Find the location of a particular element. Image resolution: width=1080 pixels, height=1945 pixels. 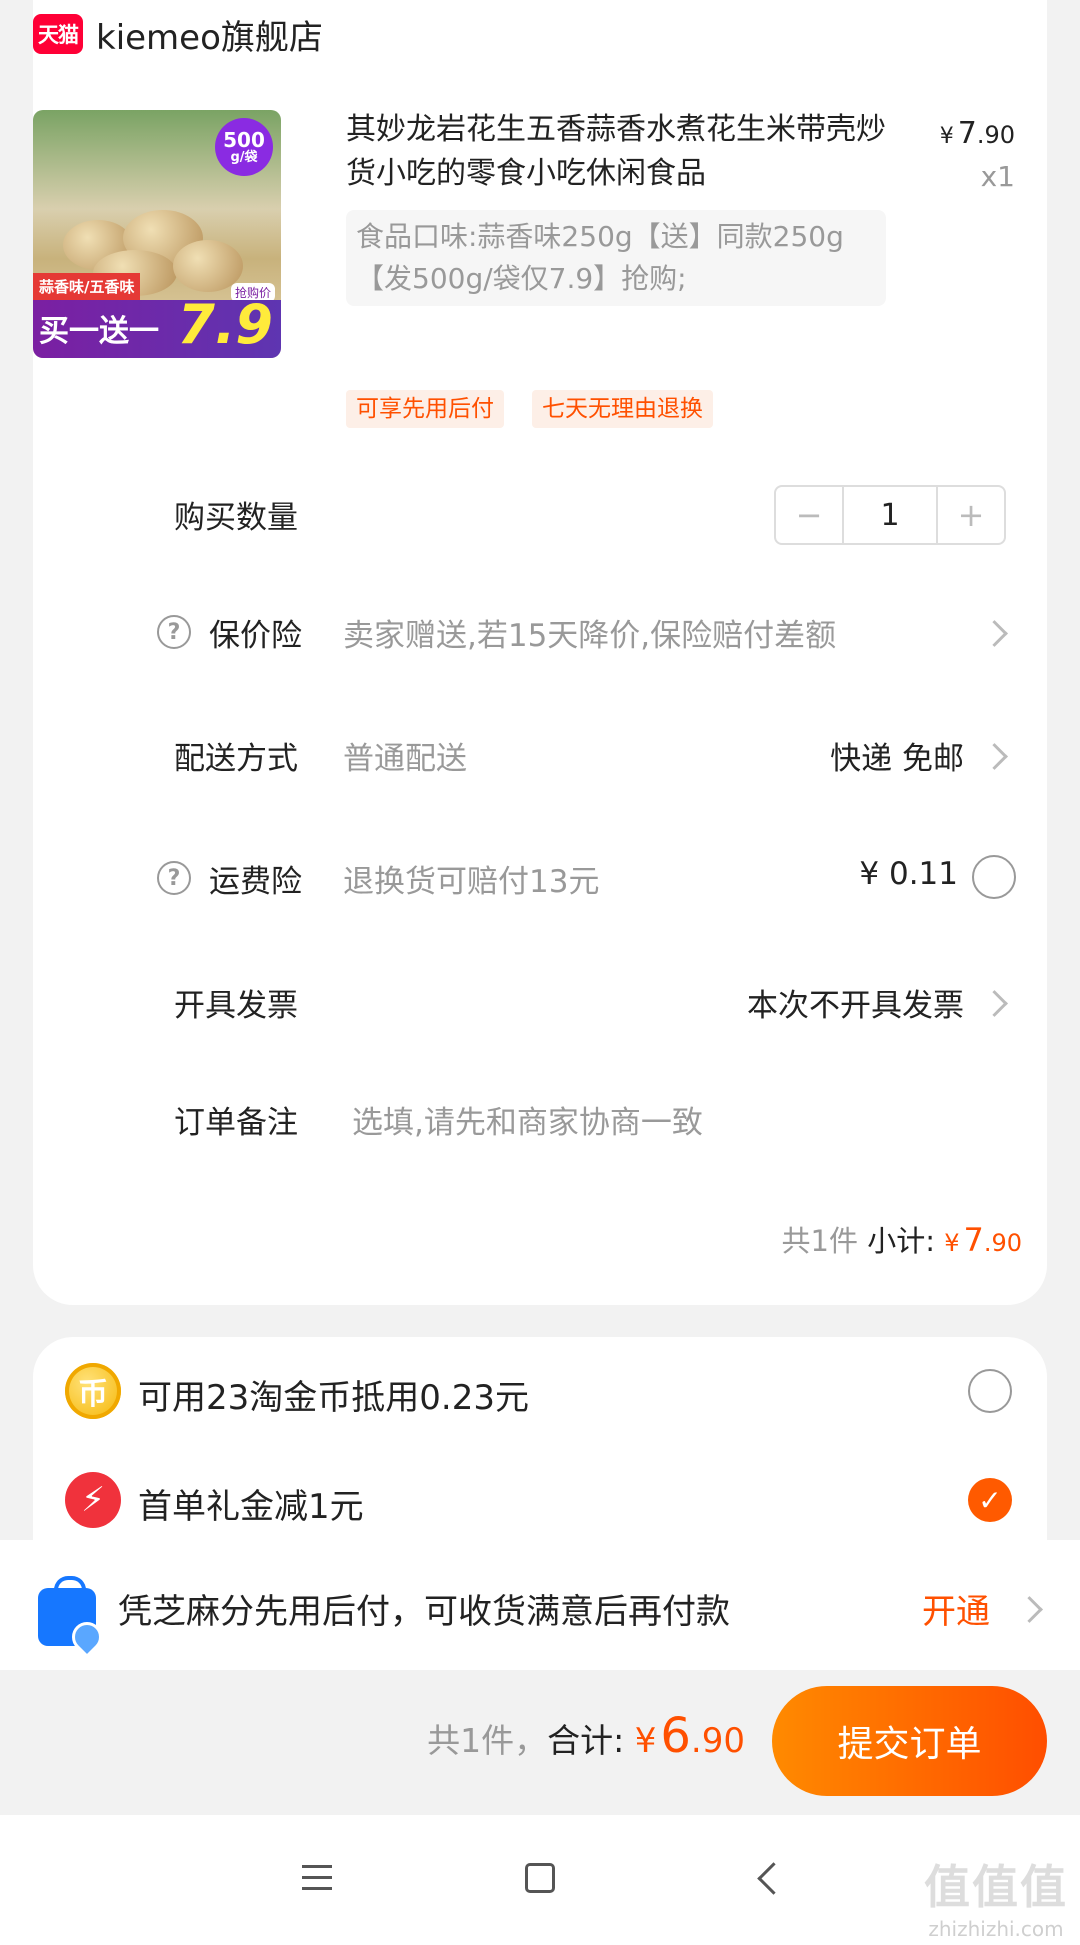

delivery-label: 配送方式 is located at coordinates (236, 759).